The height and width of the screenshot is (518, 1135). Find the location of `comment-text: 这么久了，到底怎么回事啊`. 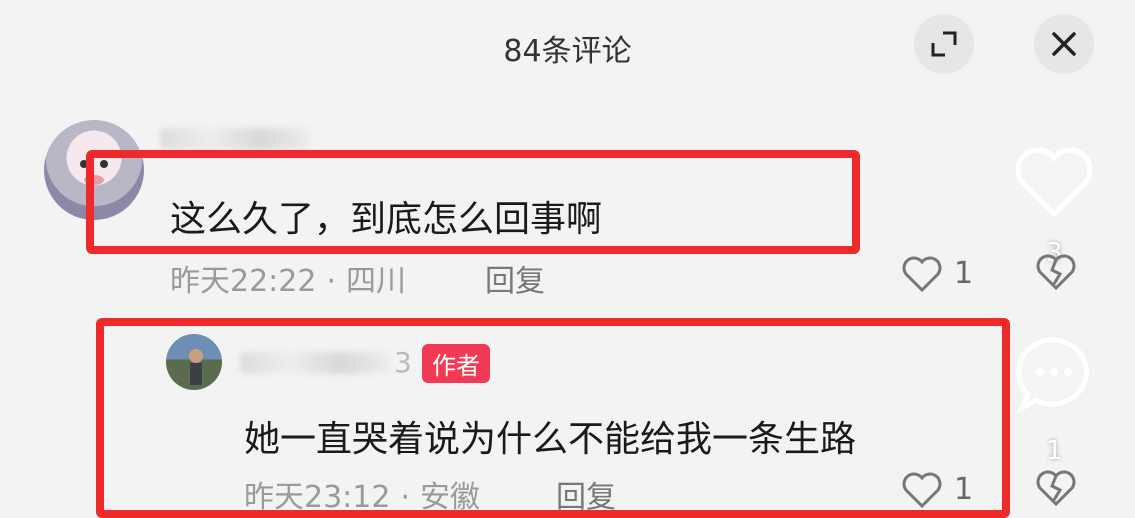

comment-text: 这么久了，到底怎么回事啊 is located at coordinates (386, 219).